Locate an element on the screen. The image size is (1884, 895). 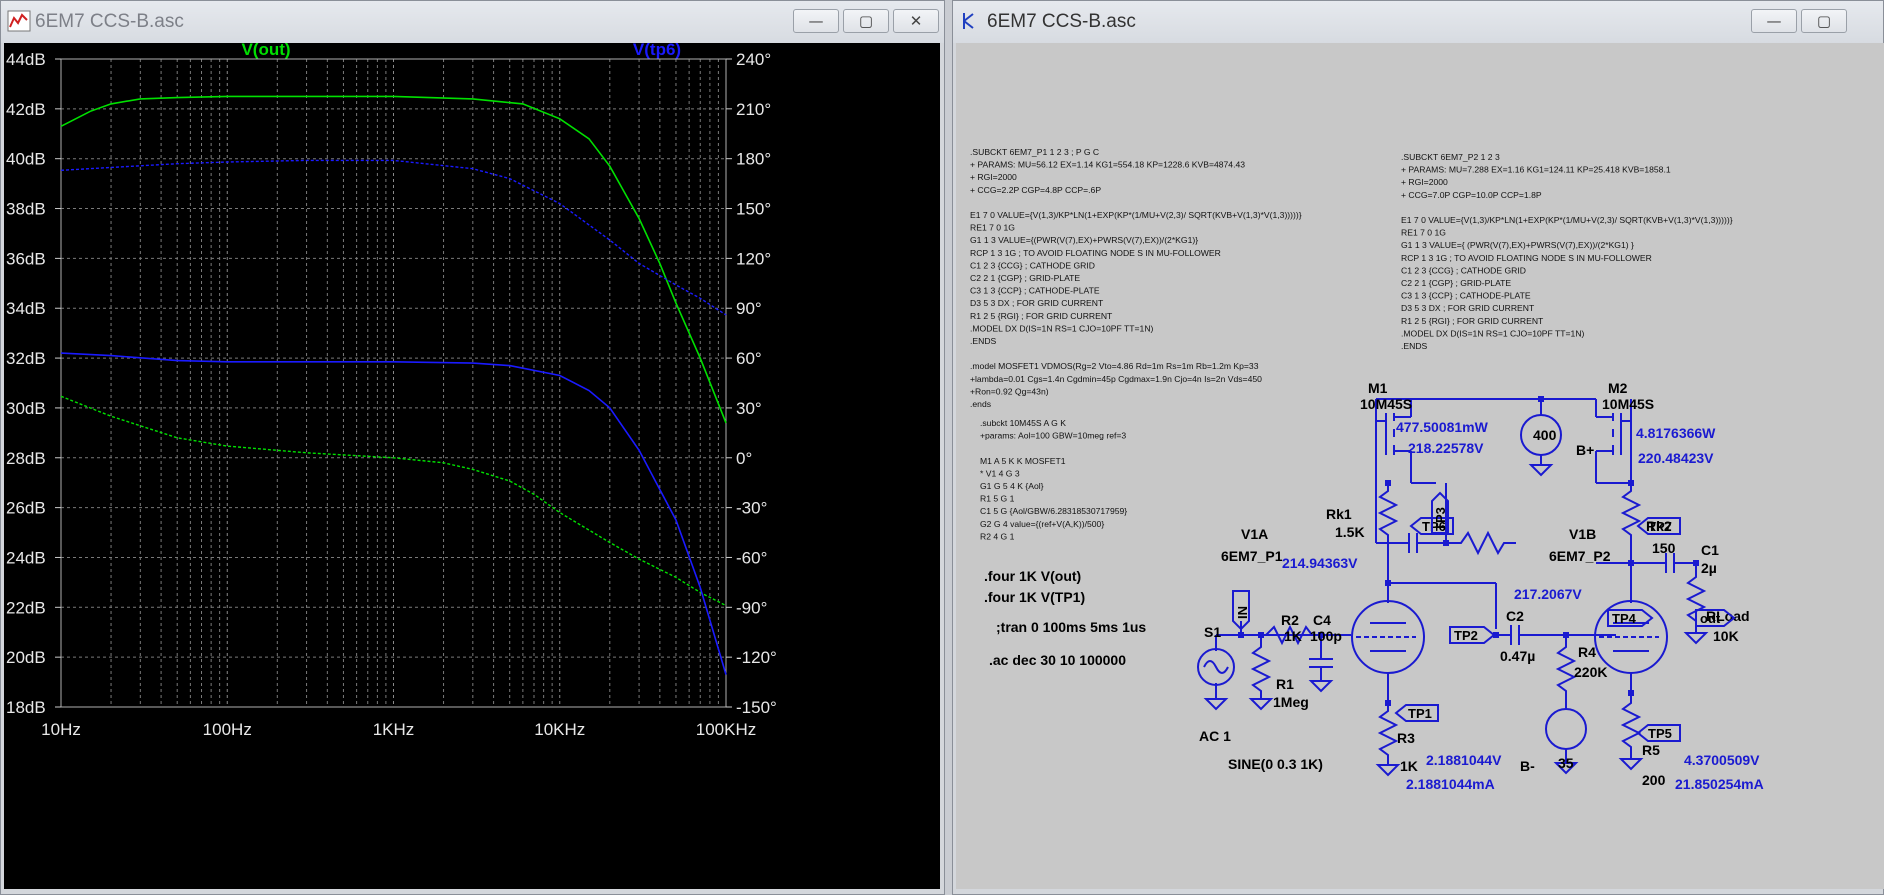
label-r5: R5 is located at coordinates (1651, 750).